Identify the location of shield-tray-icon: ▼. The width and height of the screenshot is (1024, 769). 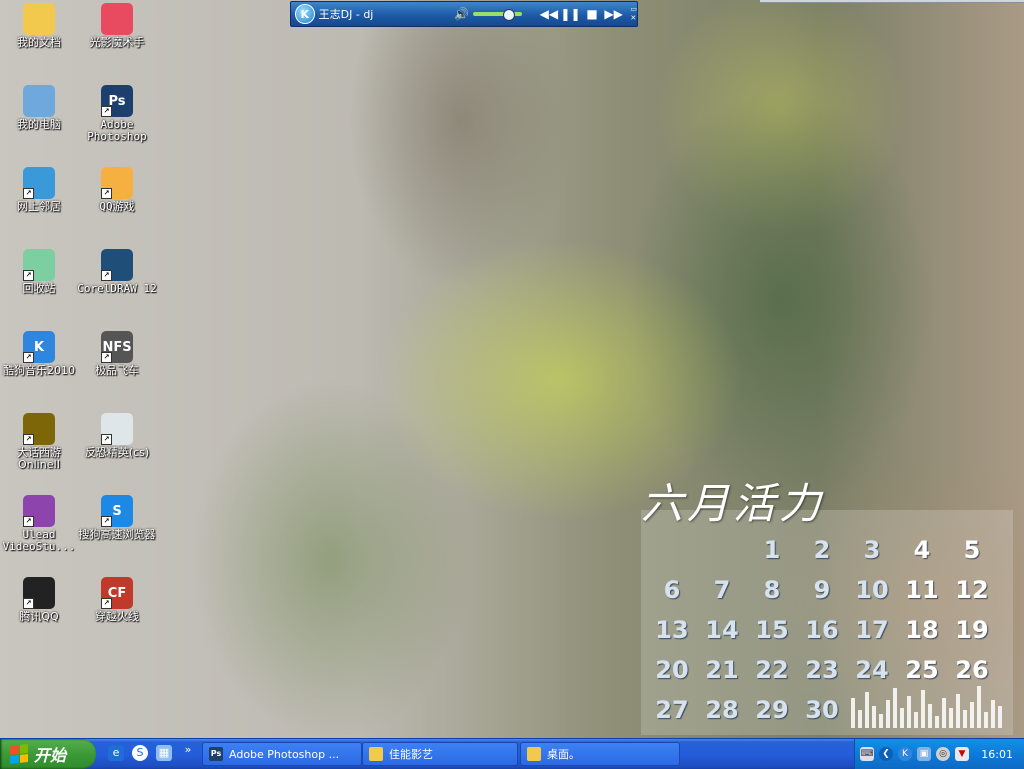
(962, 754).